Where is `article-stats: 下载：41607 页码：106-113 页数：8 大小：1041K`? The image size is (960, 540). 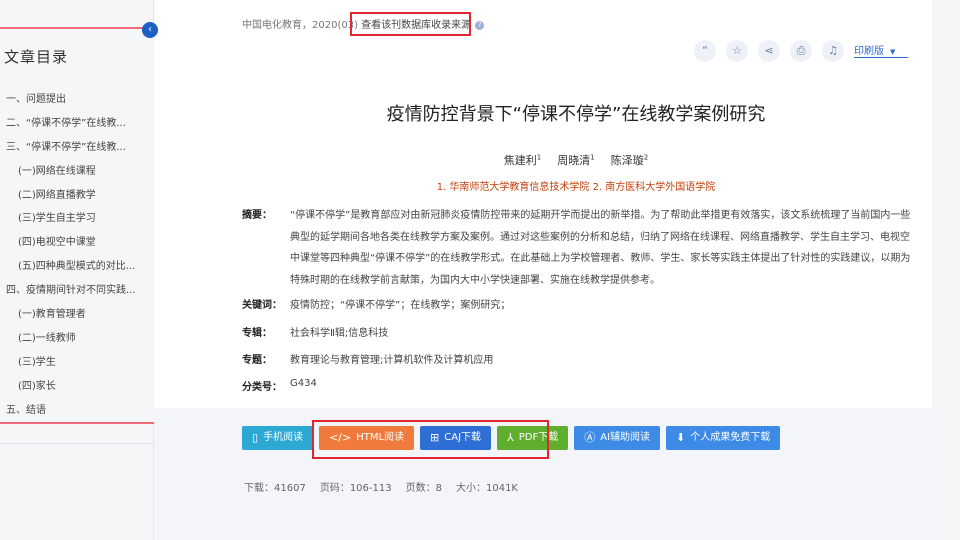
article-stats: 下载：41607 页码：106-113 页数：8 大小：1041K is located at coordinates (381, 486).